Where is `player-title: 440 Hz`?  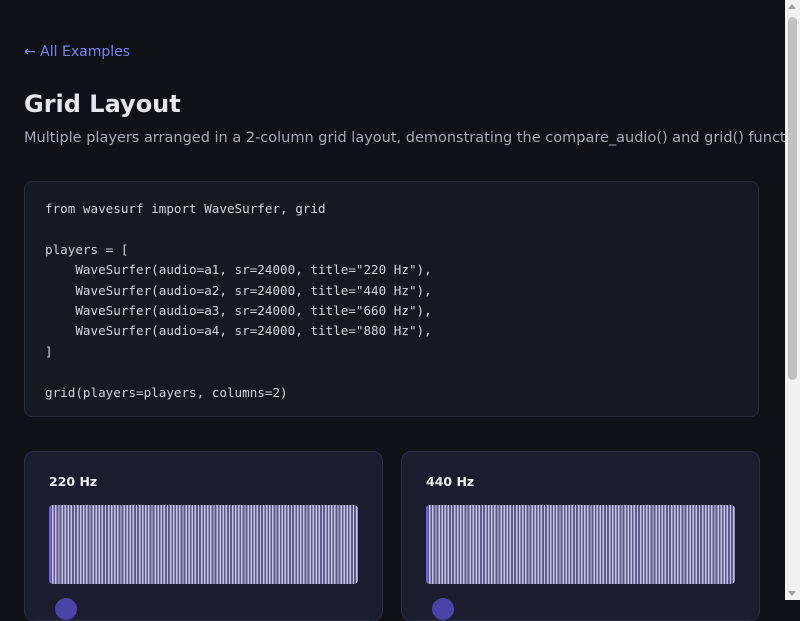 player-title: 440 Hz is located at coordinates (450, 481).